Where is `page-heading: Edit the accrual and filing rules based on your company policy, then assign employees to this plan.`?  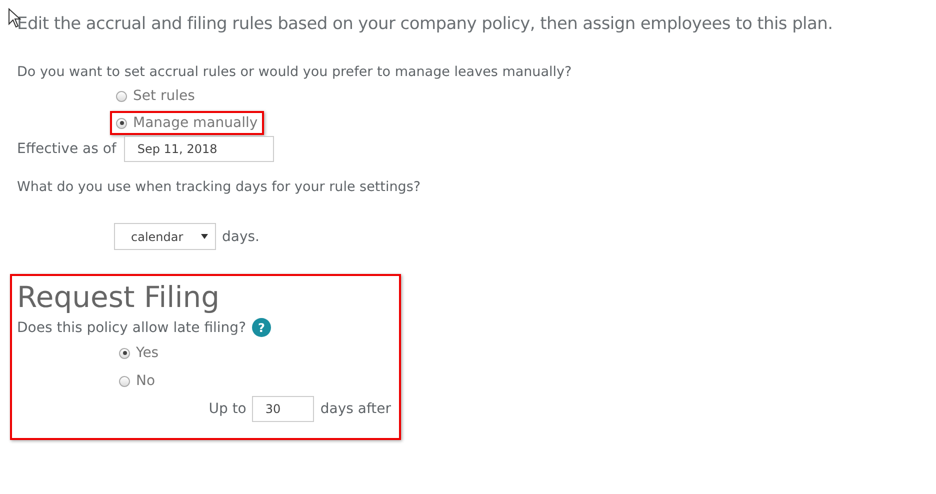 page-heading: Edit the accrual and filing rules based on your company policy, then assign employees to this plan. is located at coordinates (425, 23).